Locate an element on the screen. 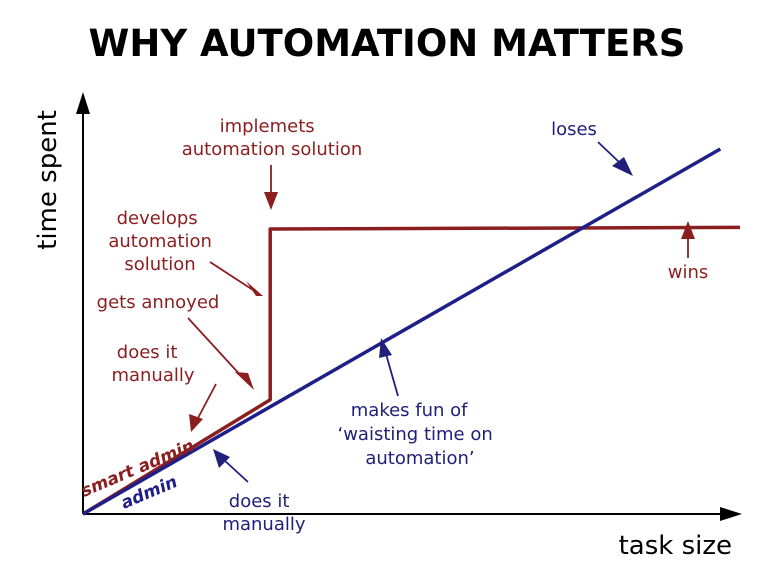  annotation-loses-line: loses is located at coordinates (574, 129).